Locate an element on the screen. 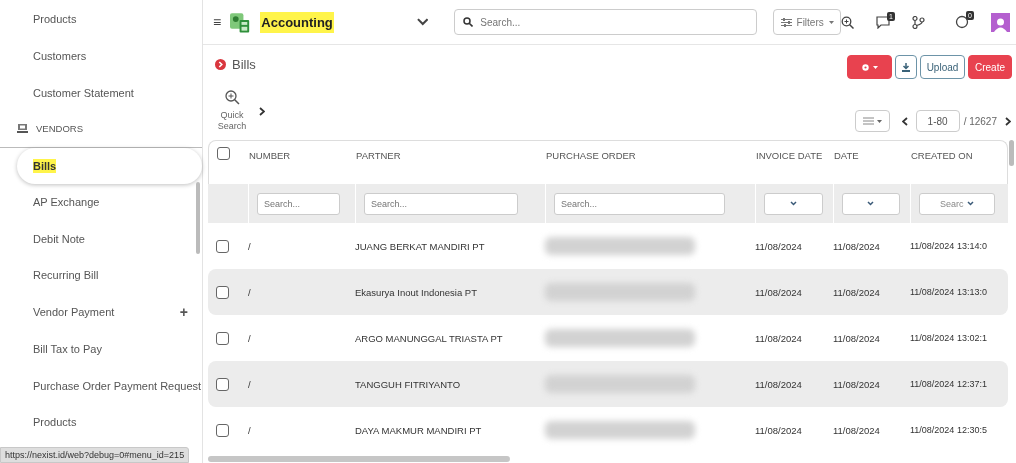  column-header: CREATED ON is located at coordinates (960, 152).